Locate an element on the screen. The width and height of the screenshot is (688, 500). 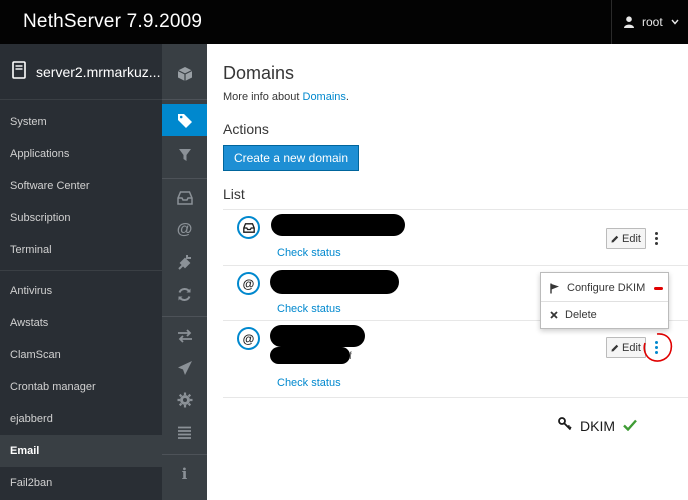
sidebar-item-software-center: Software Center is located at coordinates (81, 186).